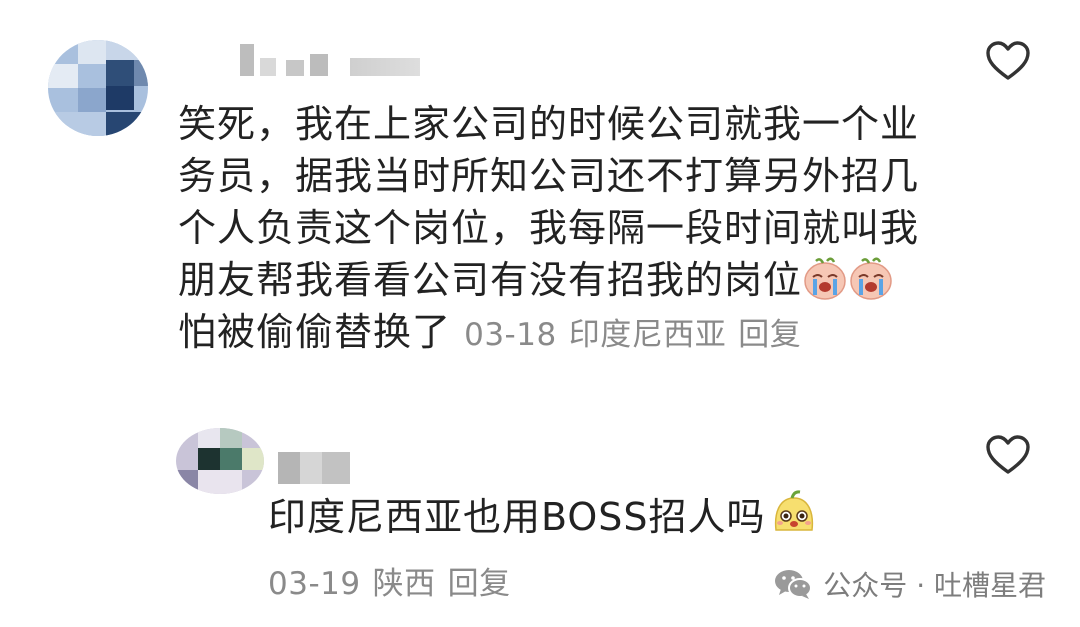 This screenshot has height=627, width=1080. I want to click on comment-date: 03-19, so click(314, 584).